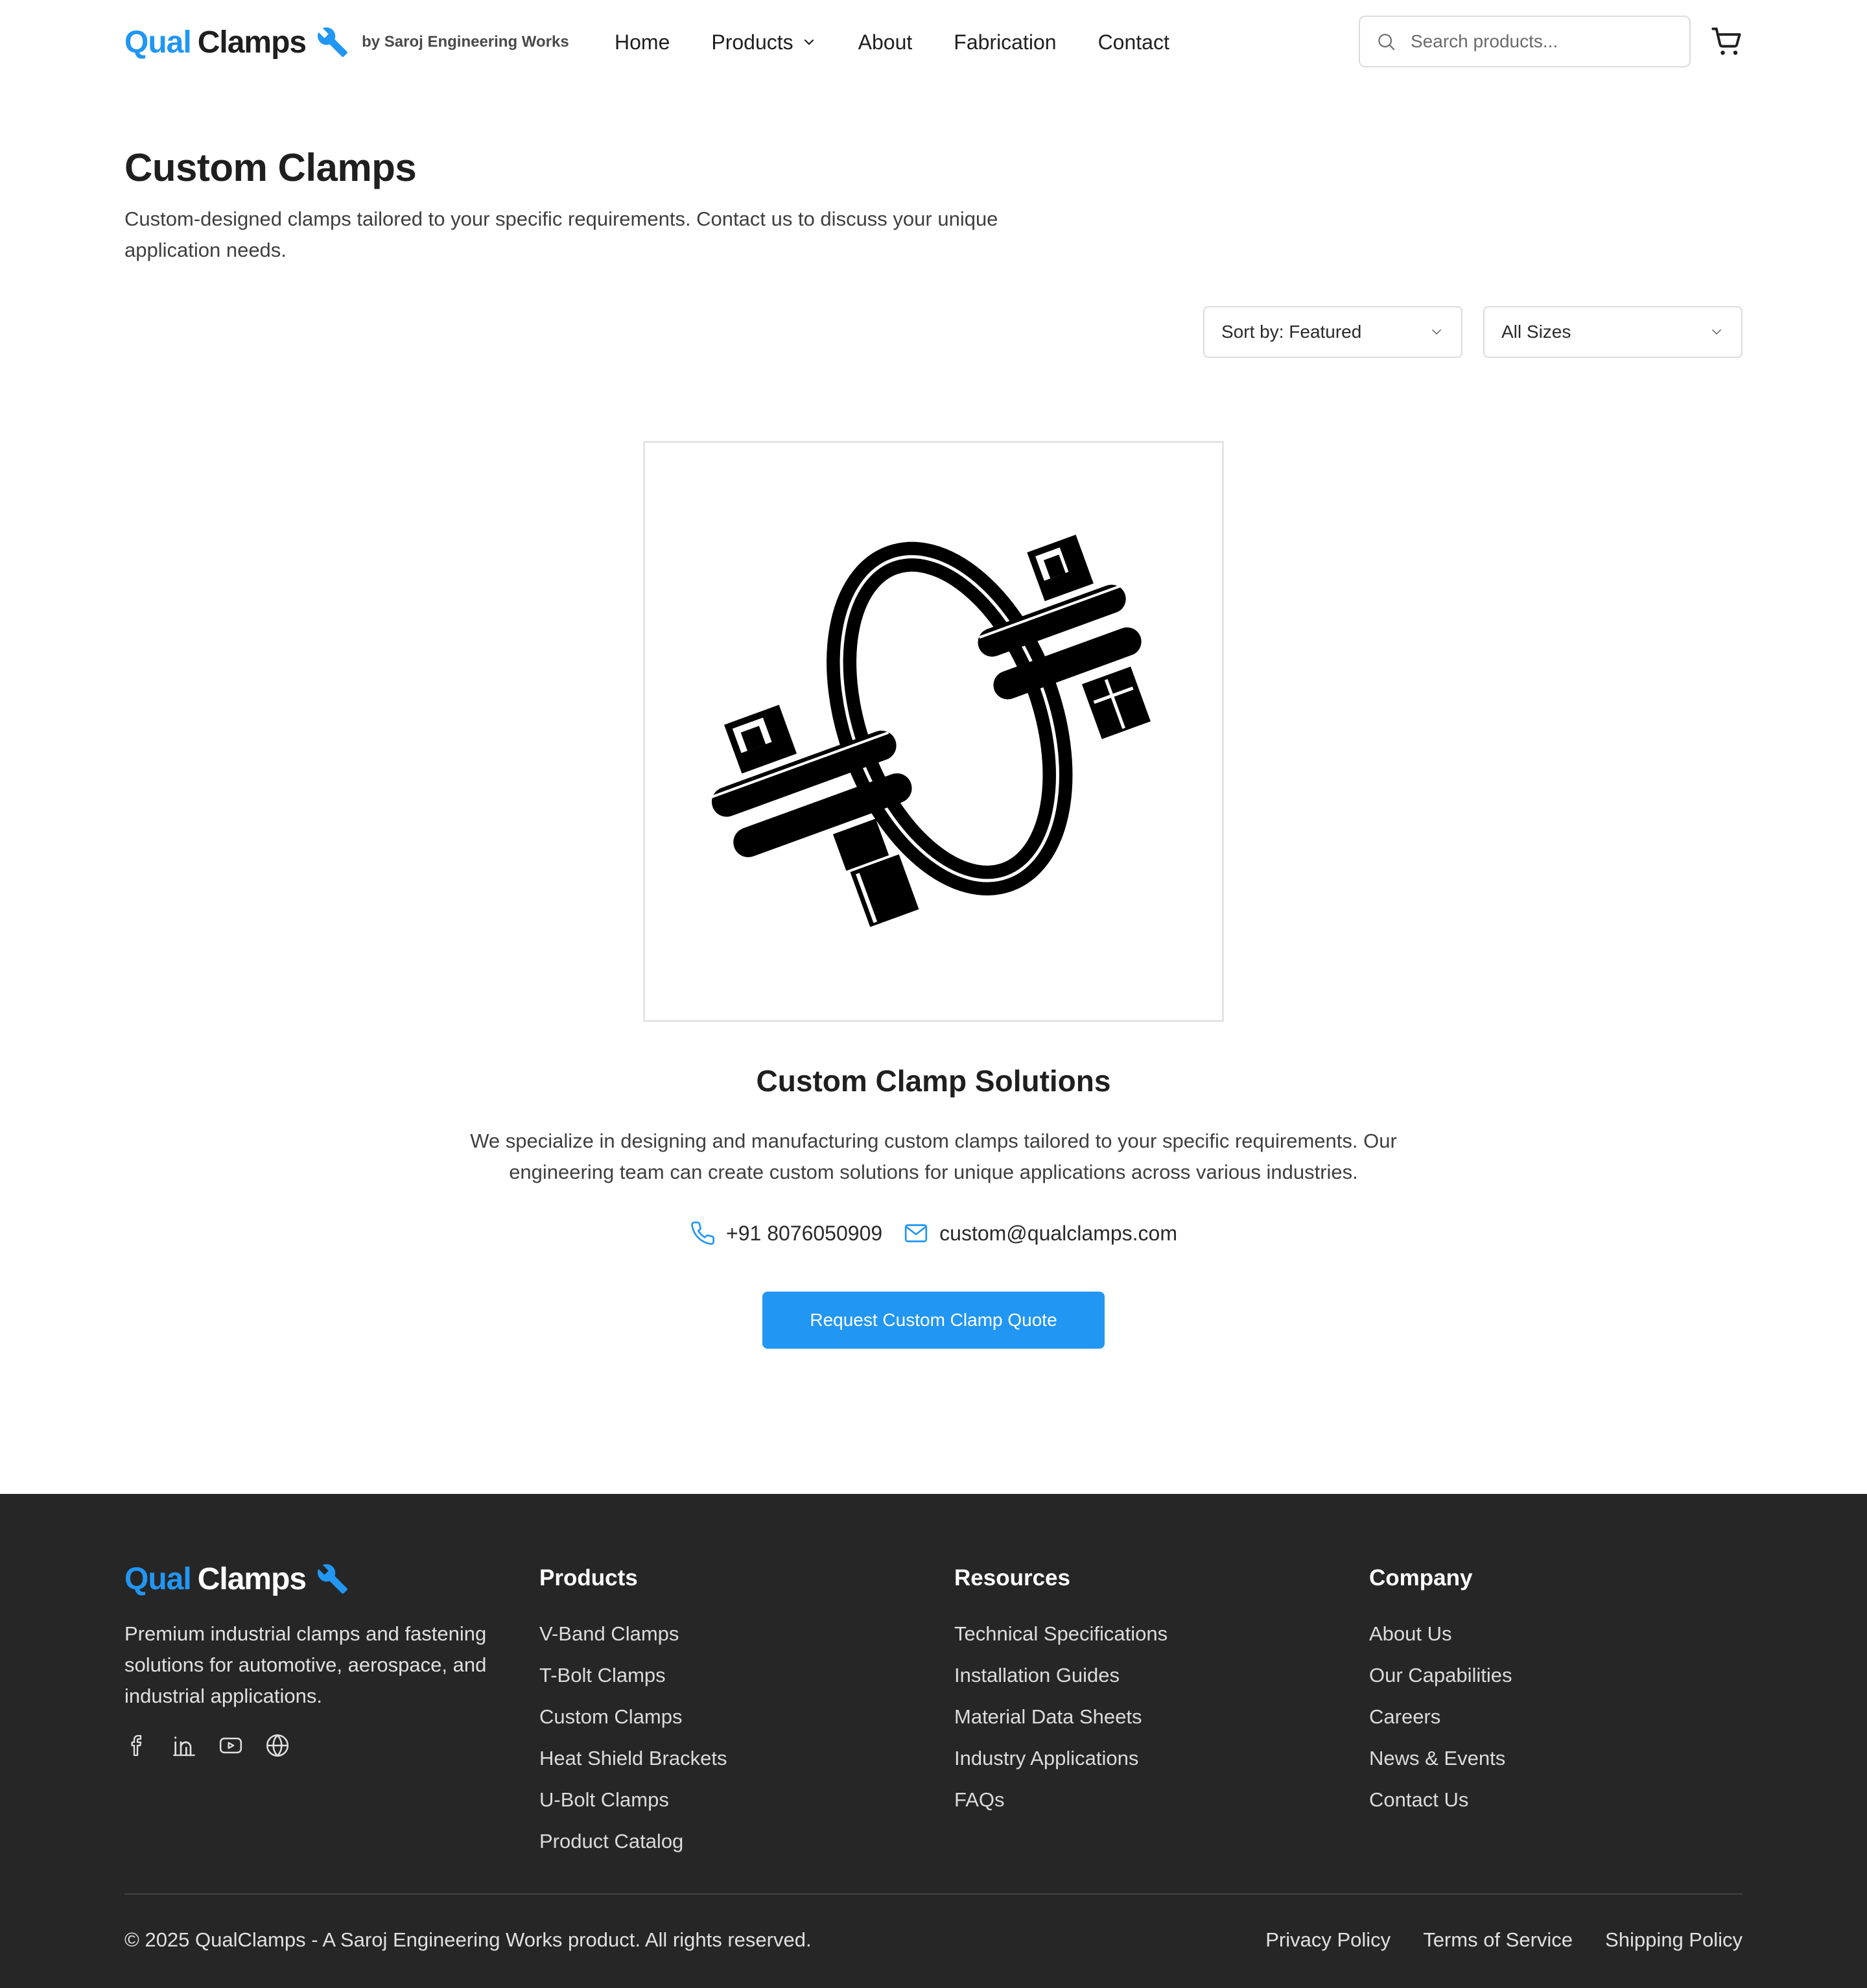 This screenshot has width=1867, height=1988. I want to click on footer-link: V-Band Clamps, so click(633, 1634).